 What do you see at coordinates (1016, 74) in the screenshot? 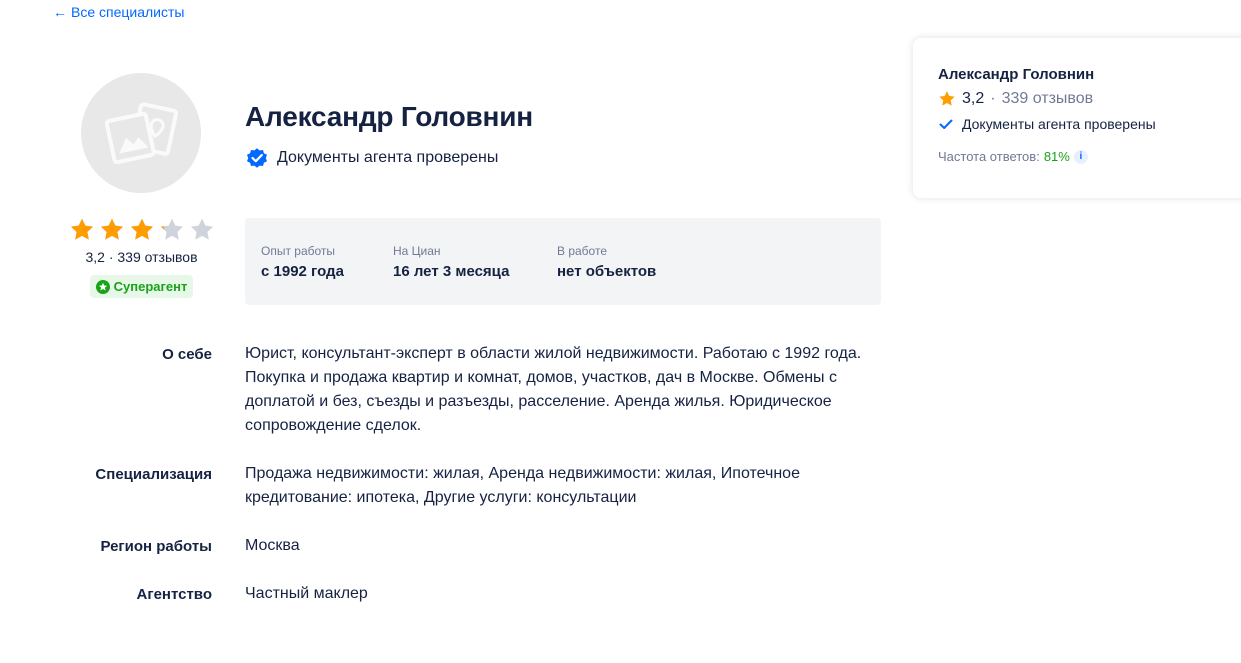
I see `card-agent-name: Александр Головнин` at bounding box center [1016, 74].